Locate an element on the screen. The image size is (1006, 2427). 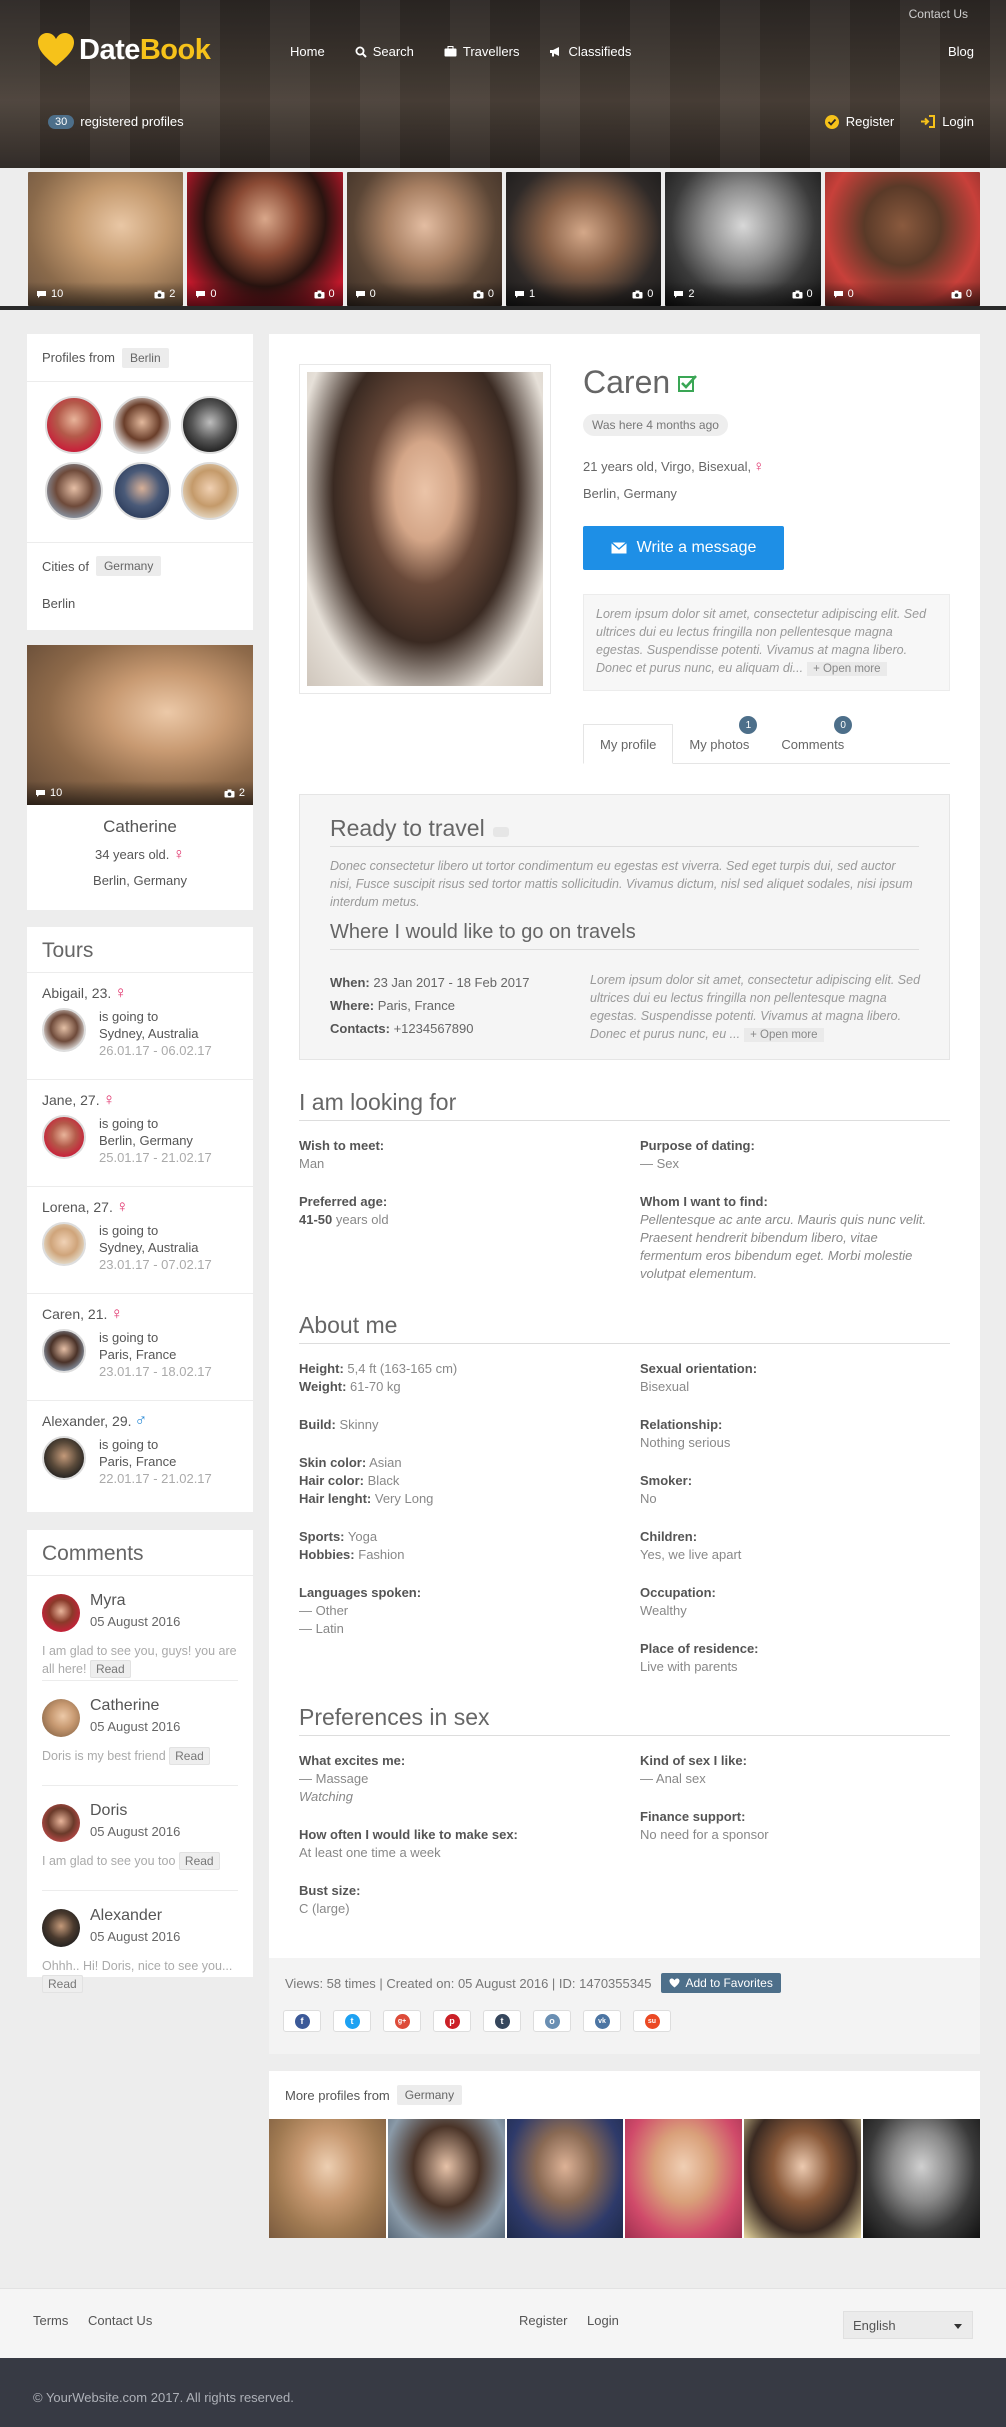
strip-profile-6: 00 is located at coordinates (902, 239).